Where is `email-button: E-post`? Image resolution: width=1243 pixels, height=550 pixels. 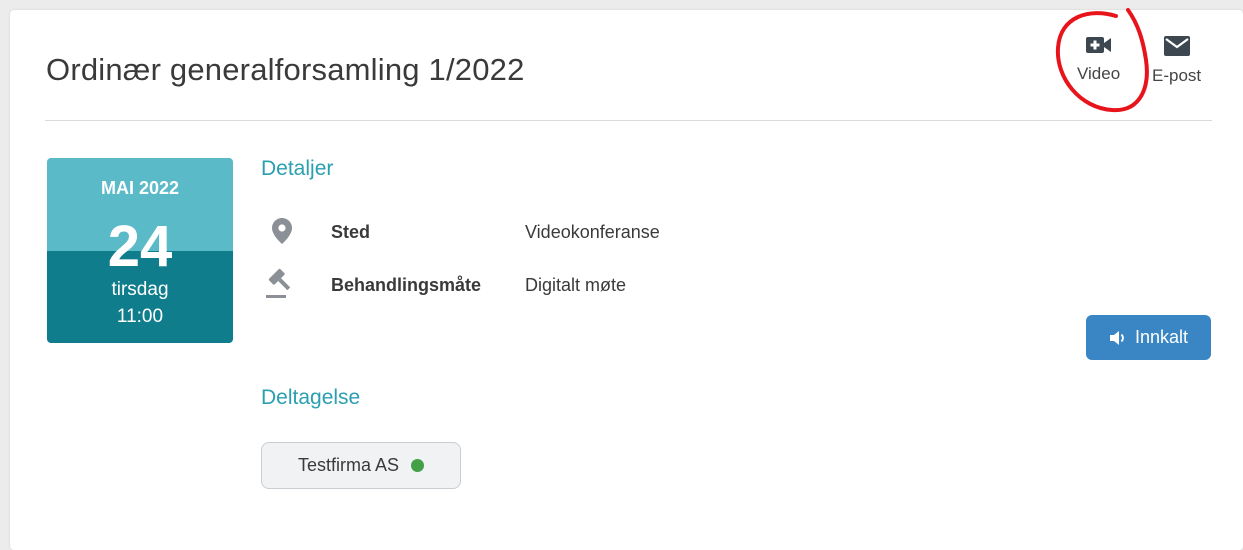 email-button: E-post is located at coordinates (1176, 61).